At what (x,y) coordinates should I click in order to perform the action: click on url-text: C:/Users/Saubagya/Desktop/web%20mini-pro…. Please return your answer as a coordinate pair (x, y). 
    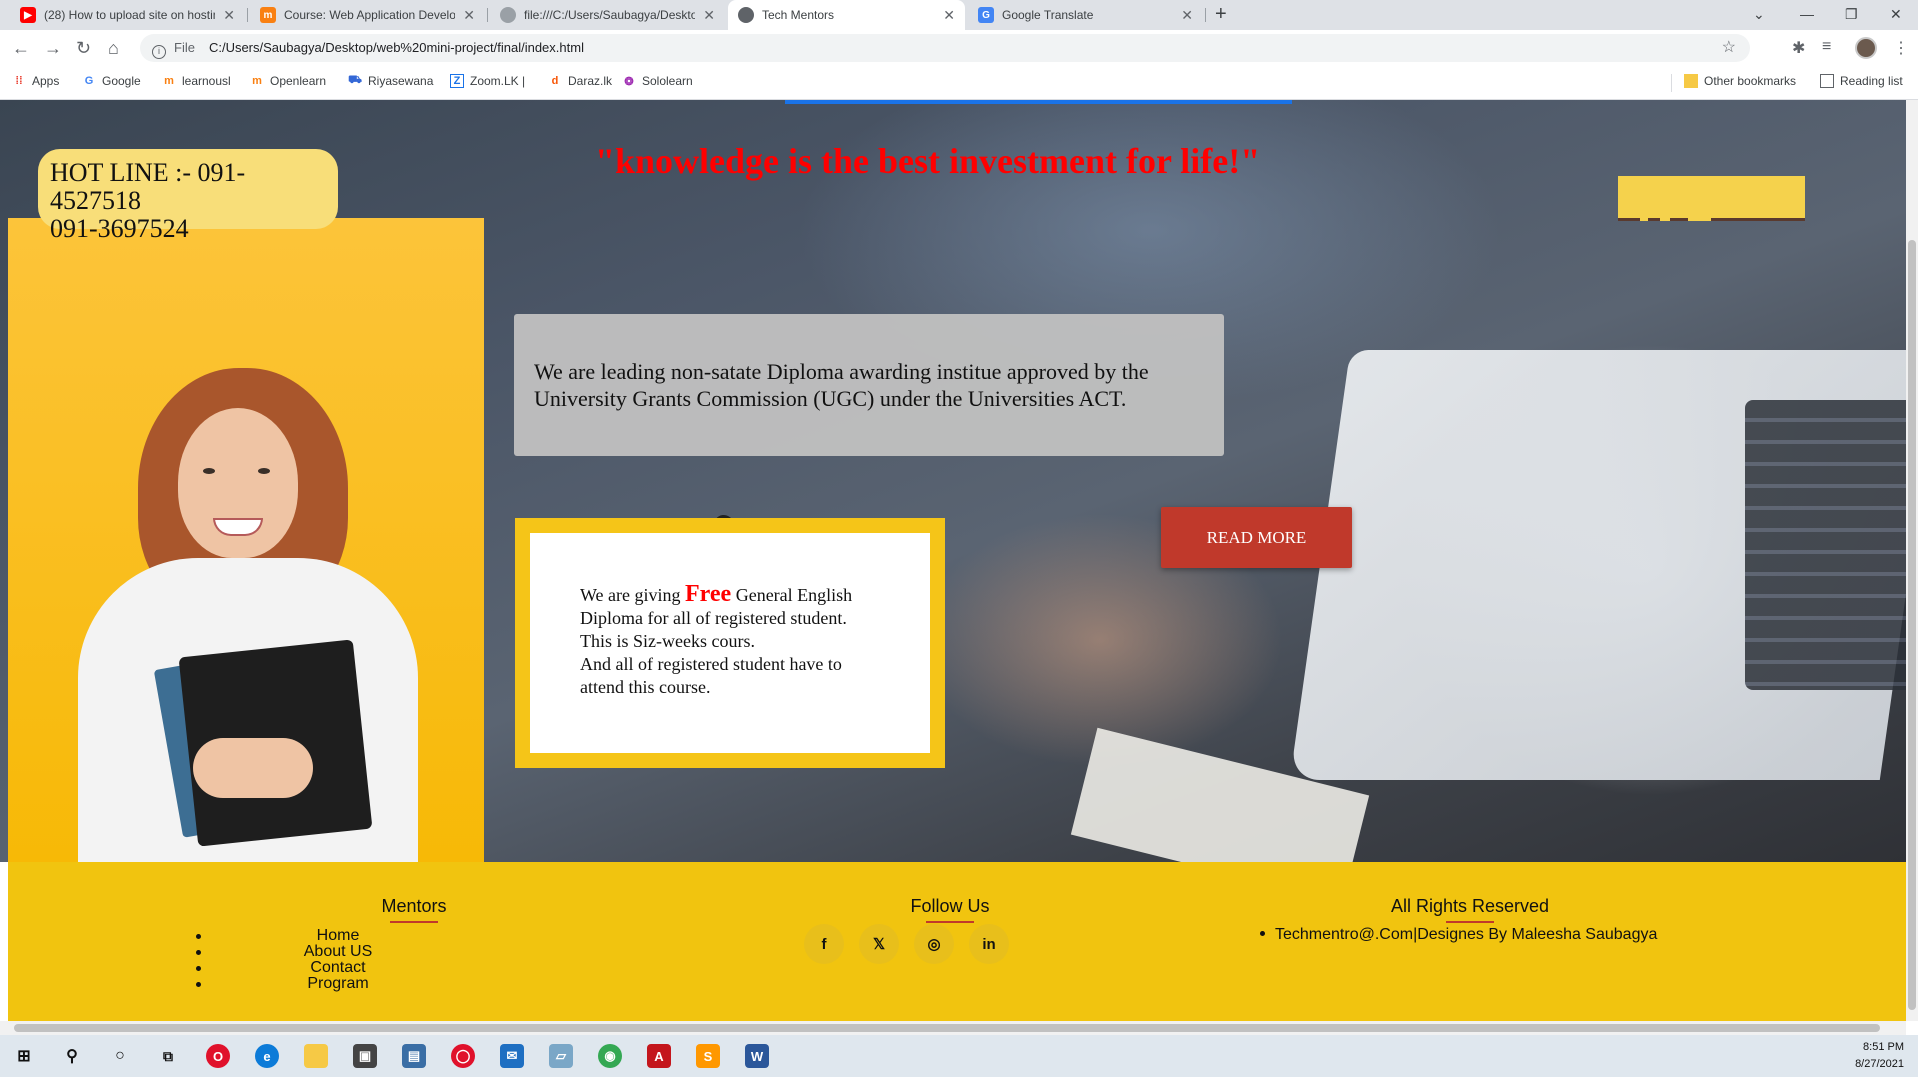
    Looking at the image, I should click on (396, 47).